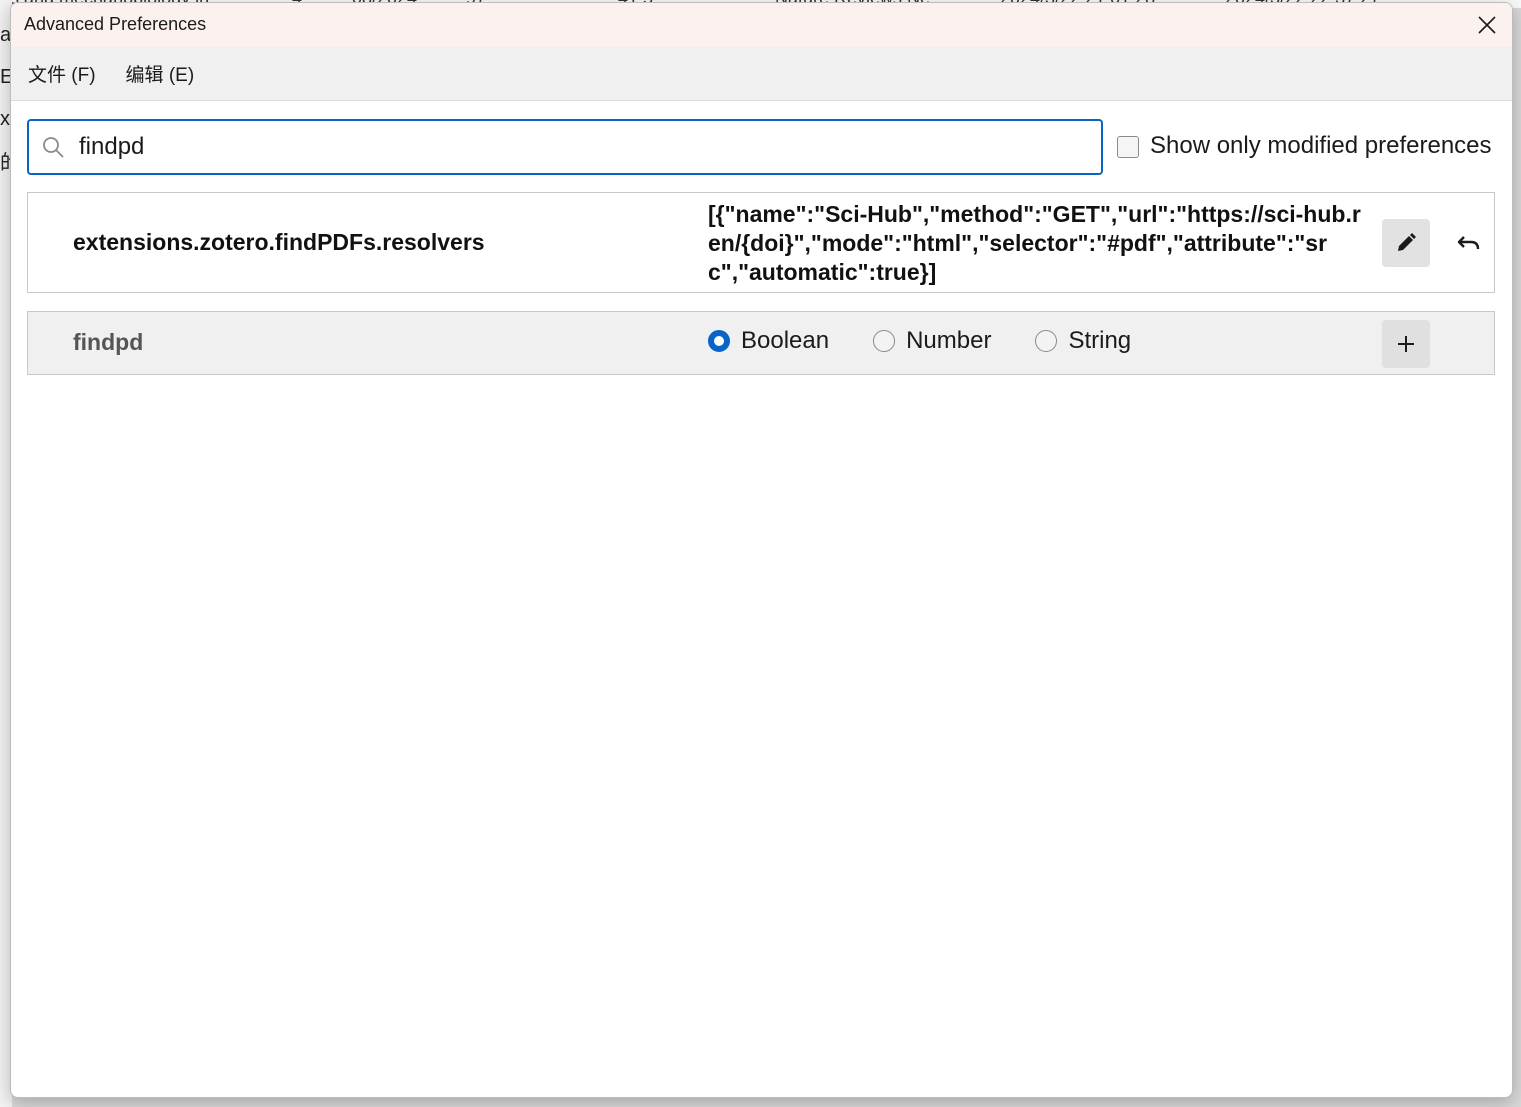 The width and height of the screenshot is (1521, 1107). I want to click on close-icon, so click(1487, 25).